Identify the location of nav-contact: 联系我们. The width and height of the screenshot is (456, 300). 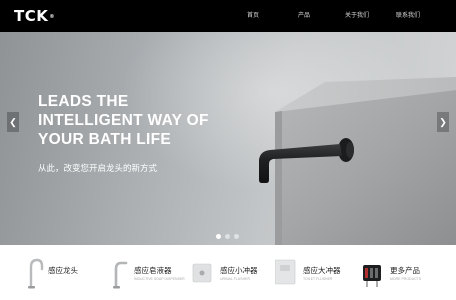
(408, 16).